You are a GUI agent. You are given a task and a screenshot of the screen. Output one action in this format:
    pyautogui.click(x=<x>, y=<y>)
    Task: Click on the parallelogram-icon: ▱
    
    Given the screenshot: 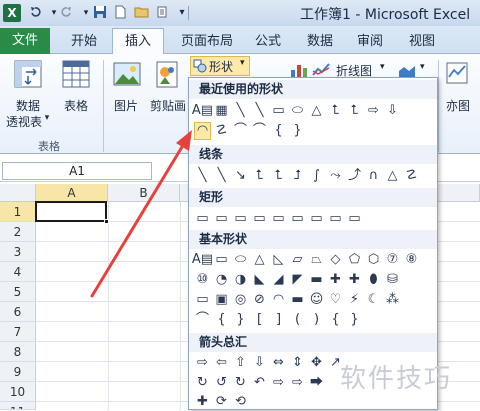 What is the action you would take?
    pyautogui.click(x=297, y=260)
    